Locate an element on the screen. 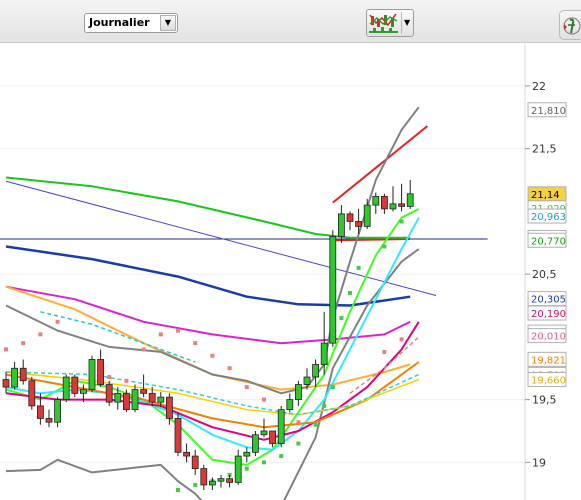  price-tag-label: 20,305 is located at coordinates (548, 300).